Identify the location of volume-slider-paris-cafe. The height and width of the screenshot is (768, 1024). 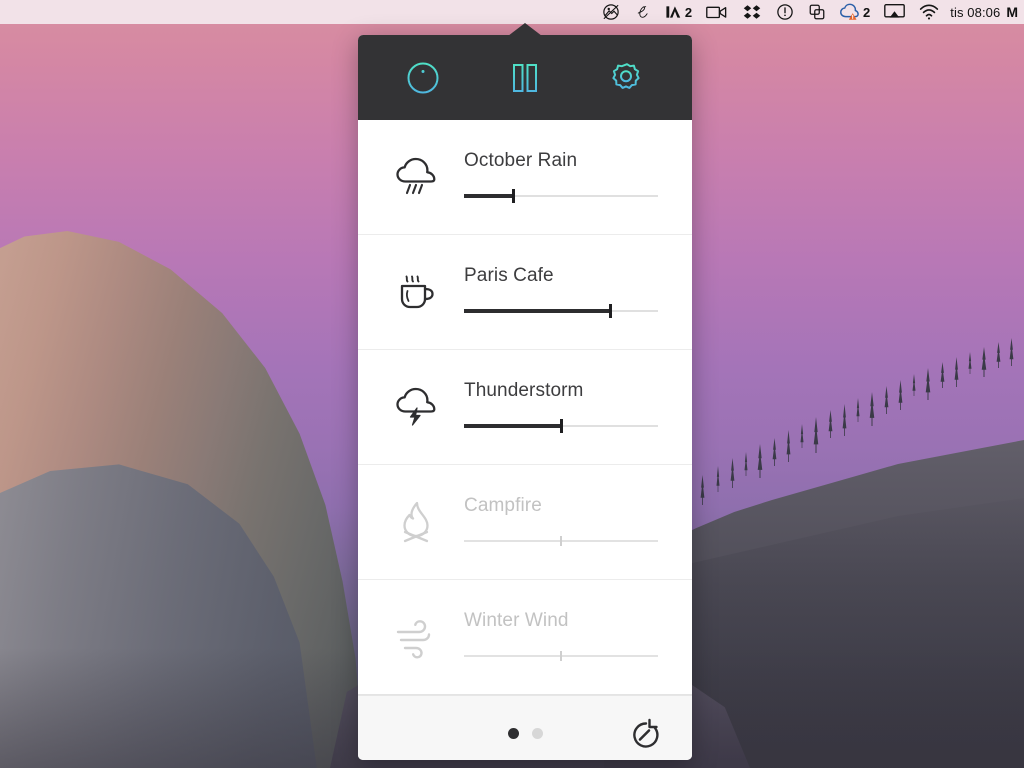
(561, 311).